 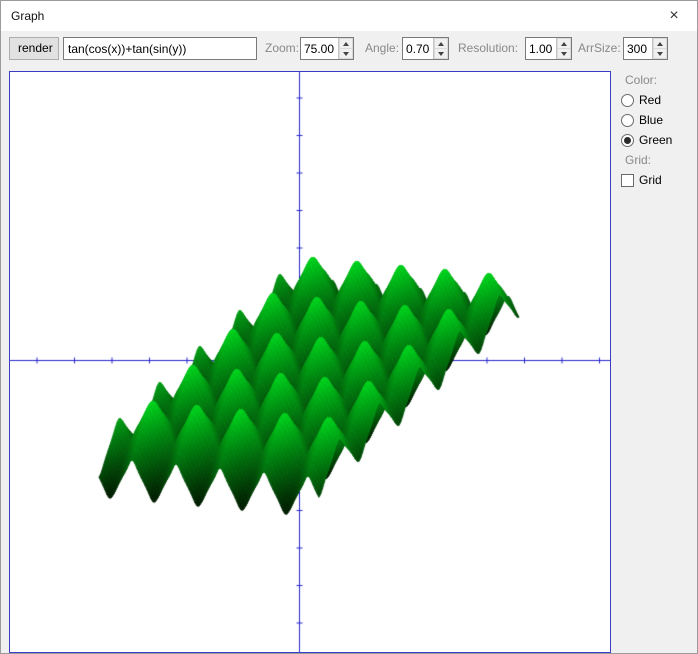 I want to click on resolution-spin-buttons, so click(x=563, y=48).